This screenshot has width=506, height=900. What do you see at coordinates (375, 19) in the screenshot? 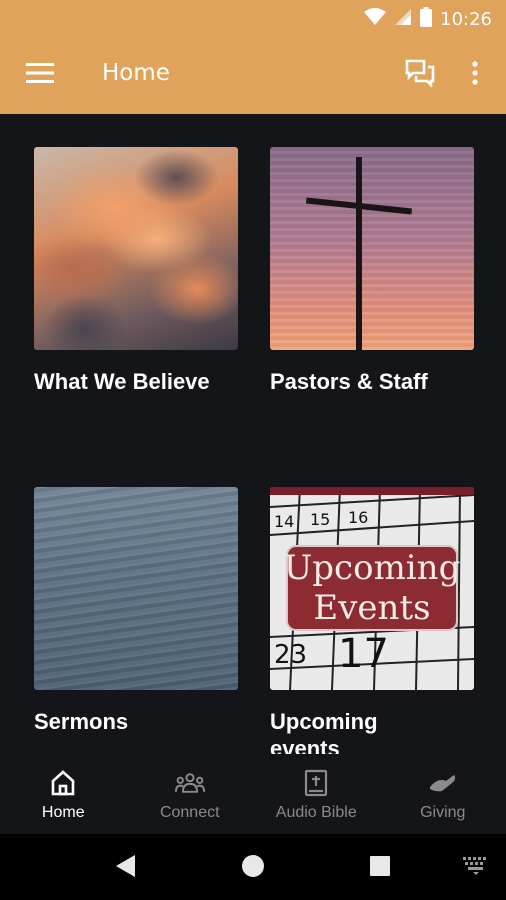
I see `wifi-icon` at bounding box center [375, 19].